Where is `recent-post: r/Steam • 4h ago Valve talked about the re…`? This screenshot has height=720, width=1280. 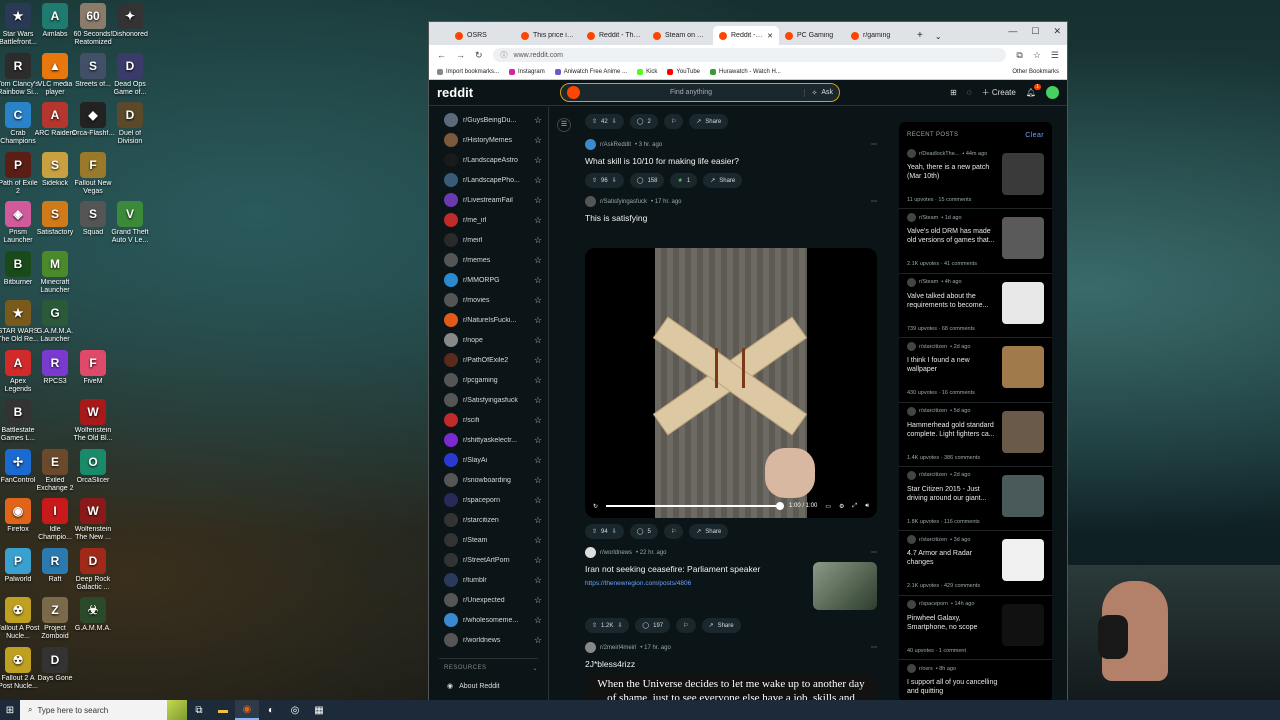 recent-post: r/Steam • 4h ago Valve talked about the re… is located at coordinates (975, 306).